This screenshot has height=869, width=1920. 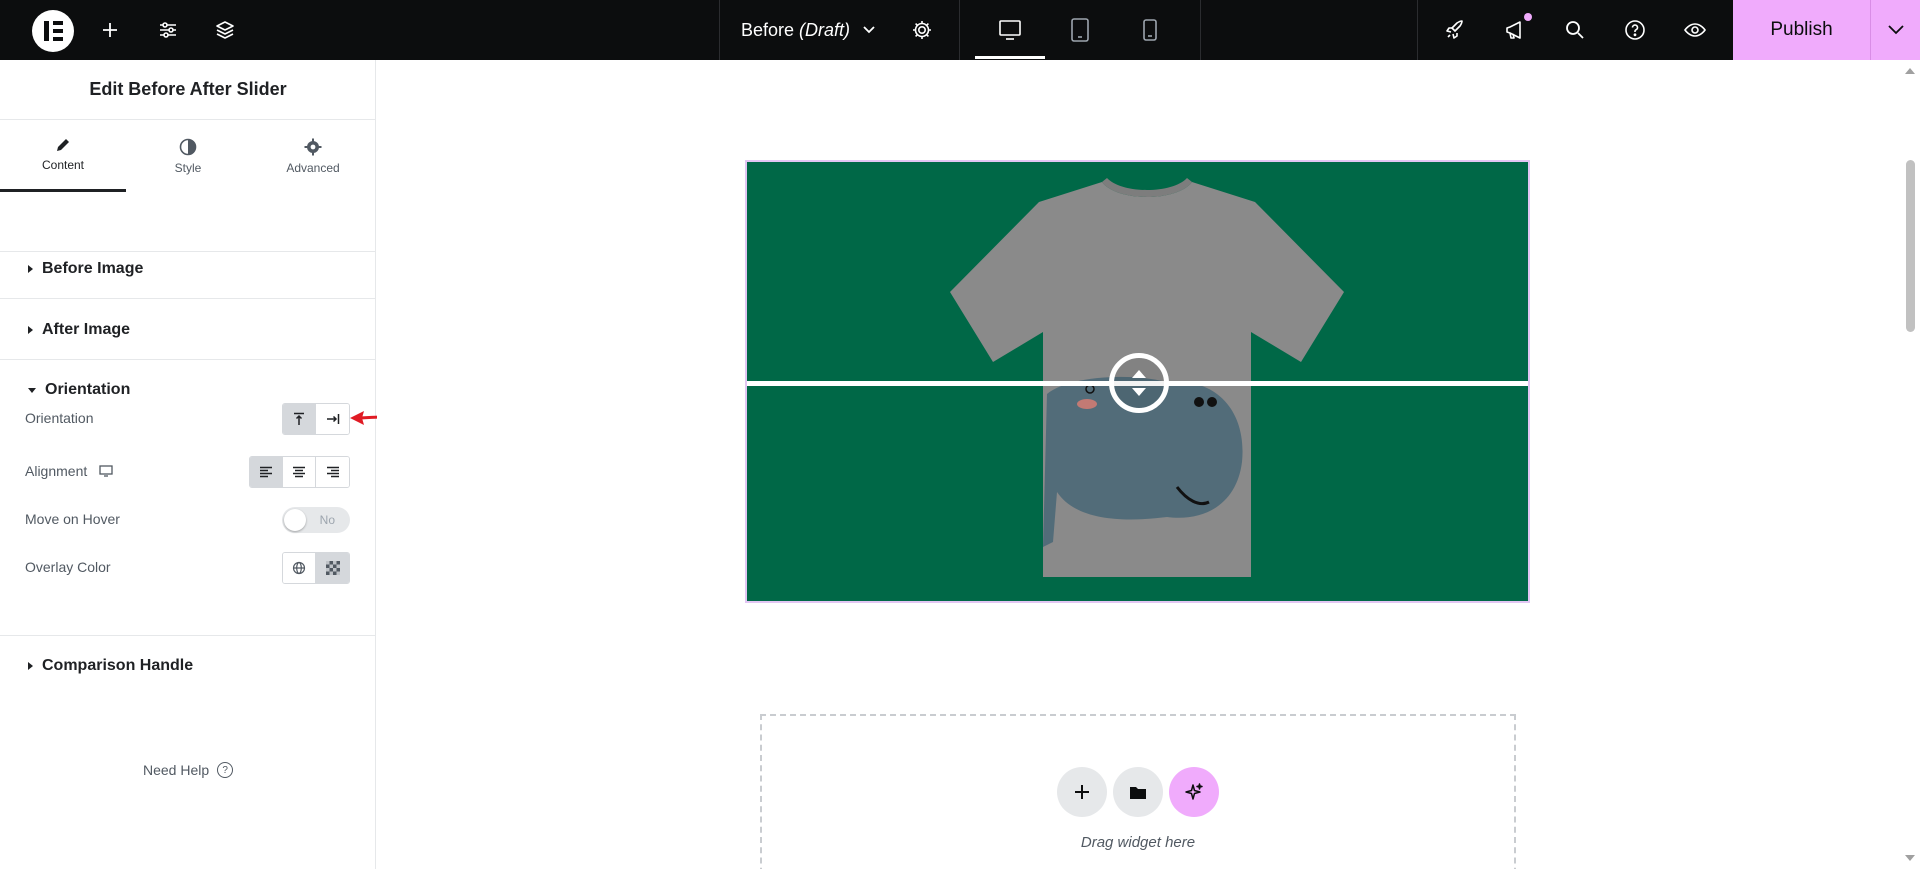 I want to click on overlay-color-control, so click(x=316, y=568).